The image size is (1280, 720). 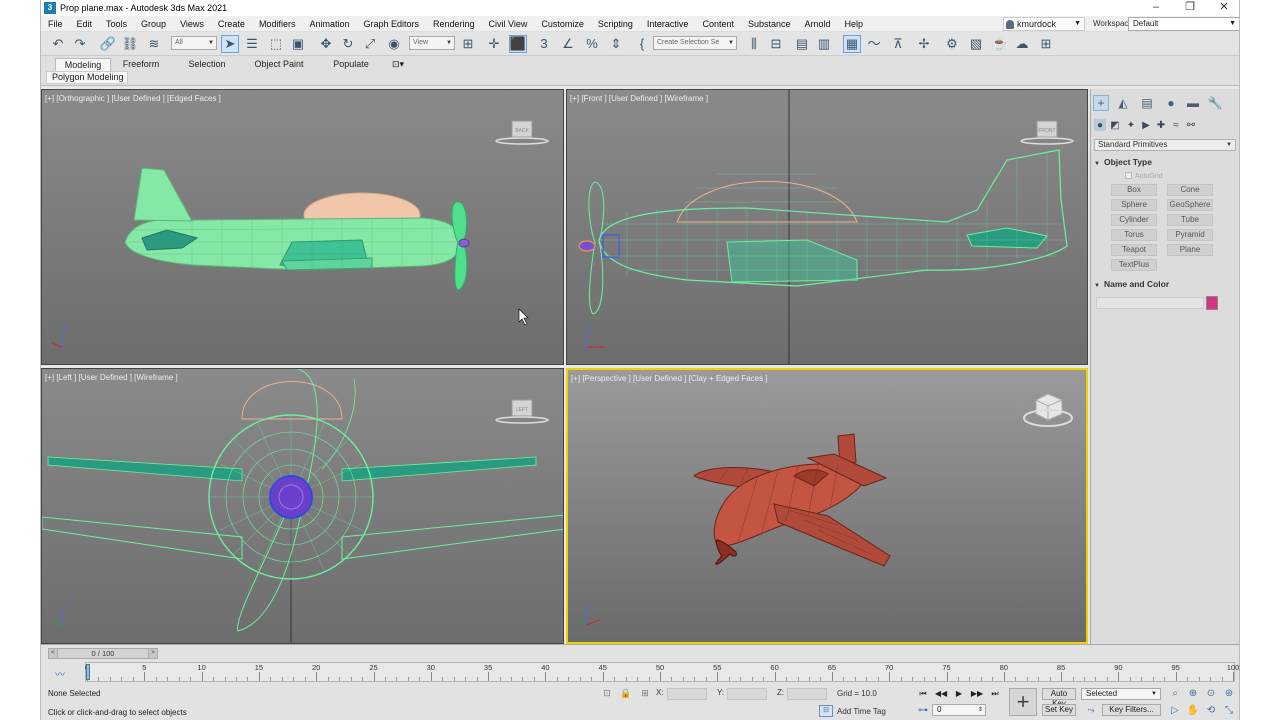 What do you see at coordinates (1193, 710) in the screenshot?
I see `pan-icon: ✋` at bounding box center [1193, 710].